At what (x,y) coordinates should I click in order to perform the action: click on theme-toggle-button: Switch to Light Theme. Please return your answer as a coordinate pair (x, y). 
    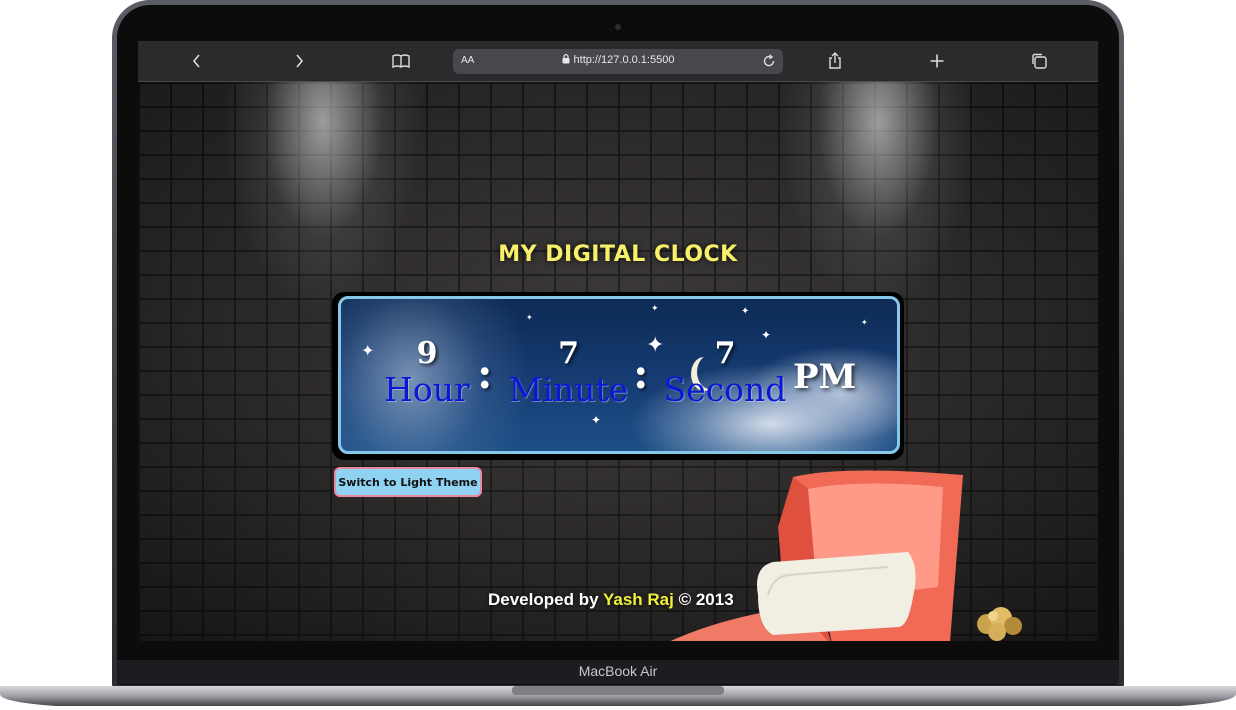
    Looking at the image, I should click on (408, 482).